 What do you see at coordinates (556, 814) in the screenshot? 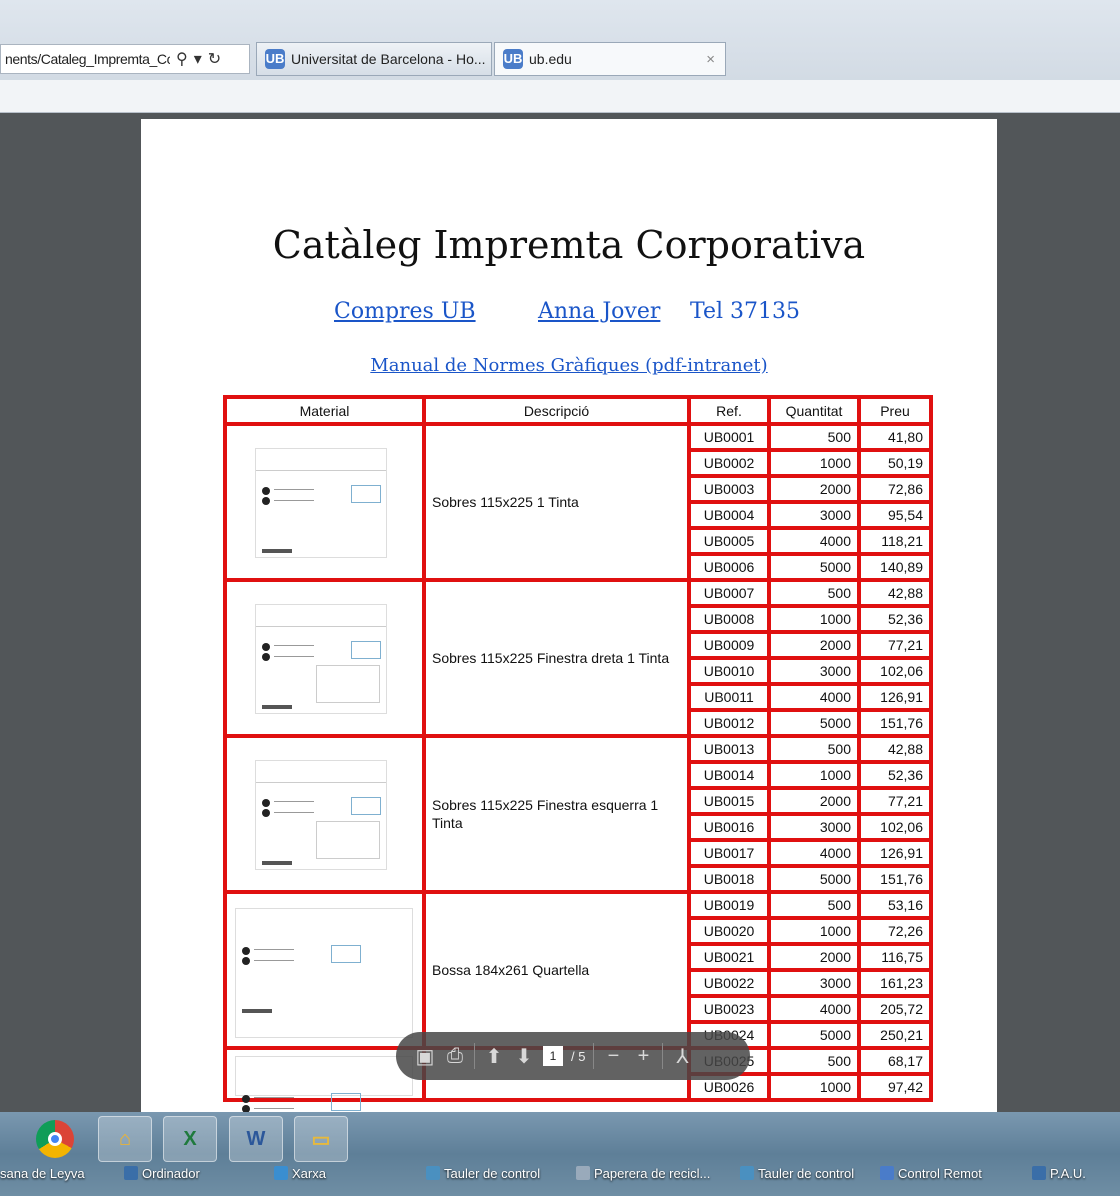
I see `description-cell: Sobres 115x225 Finestra esquerra 1 Tinta` at bounding box center [556, 814].